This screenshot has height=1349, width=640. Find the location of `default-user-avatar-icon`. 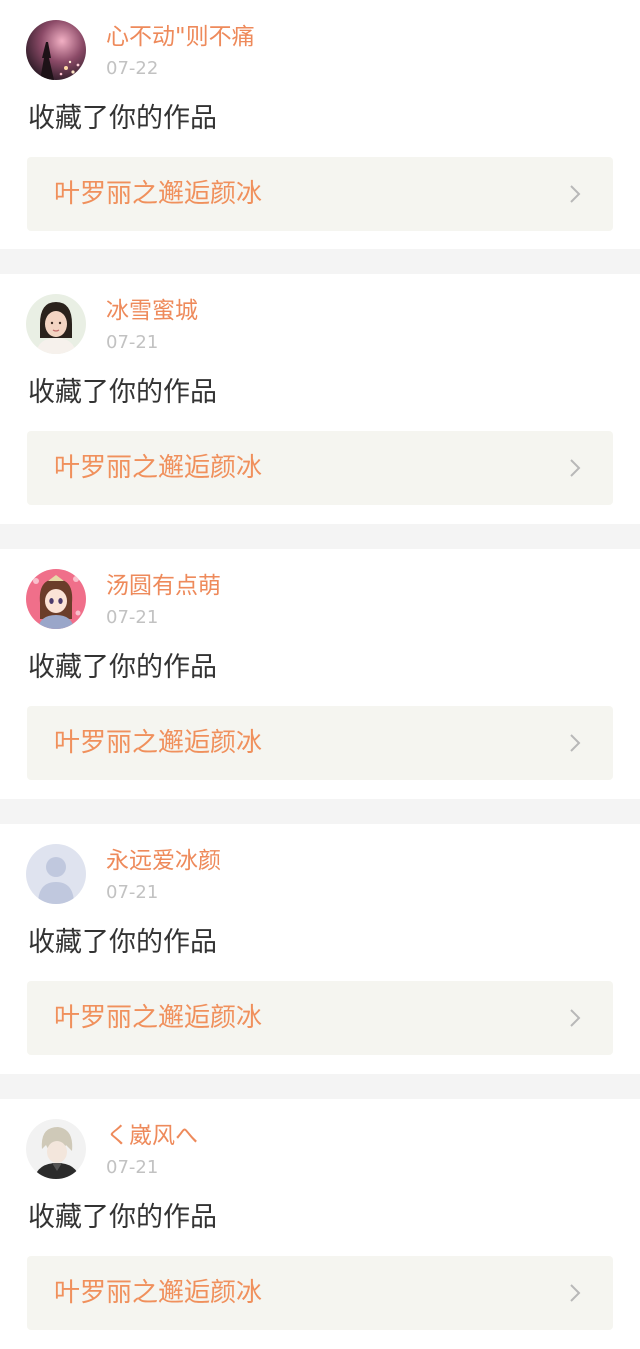

default-user-avatar-icon is located at coordinates (56, 874).